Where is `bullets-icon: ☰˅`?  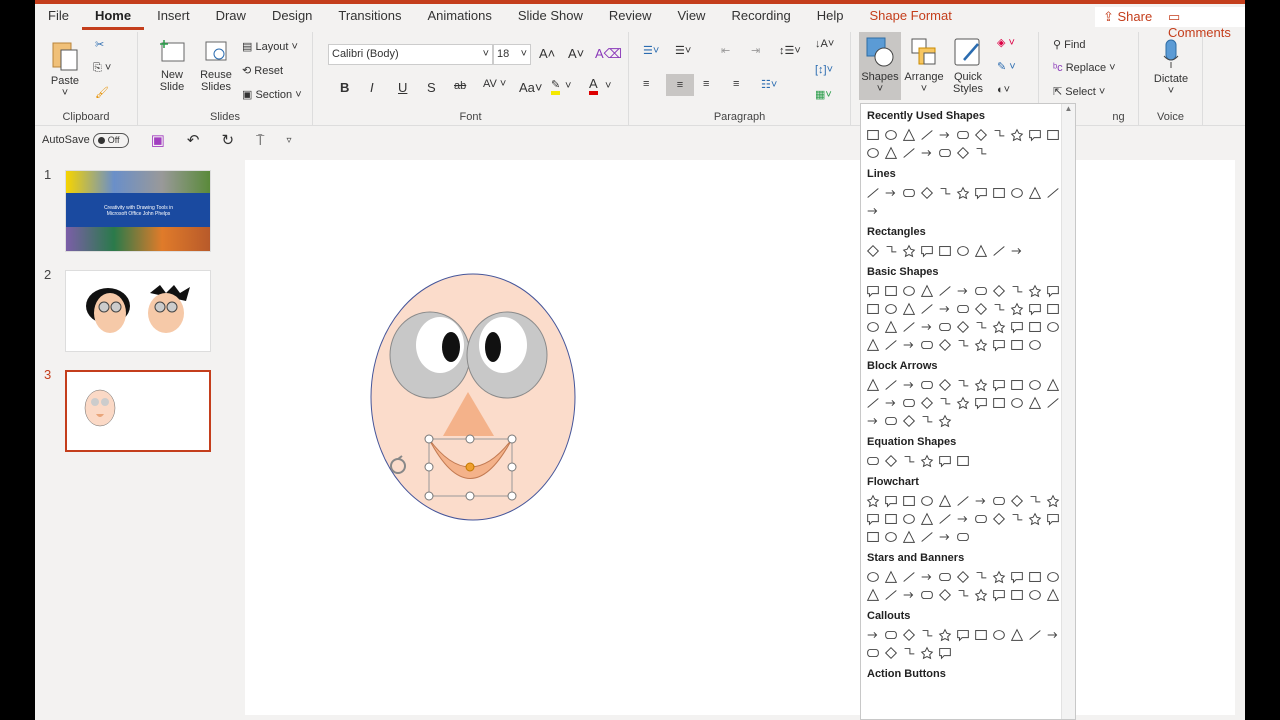 bullets-icon: ☰˅ is located at coordinates (651, 50).